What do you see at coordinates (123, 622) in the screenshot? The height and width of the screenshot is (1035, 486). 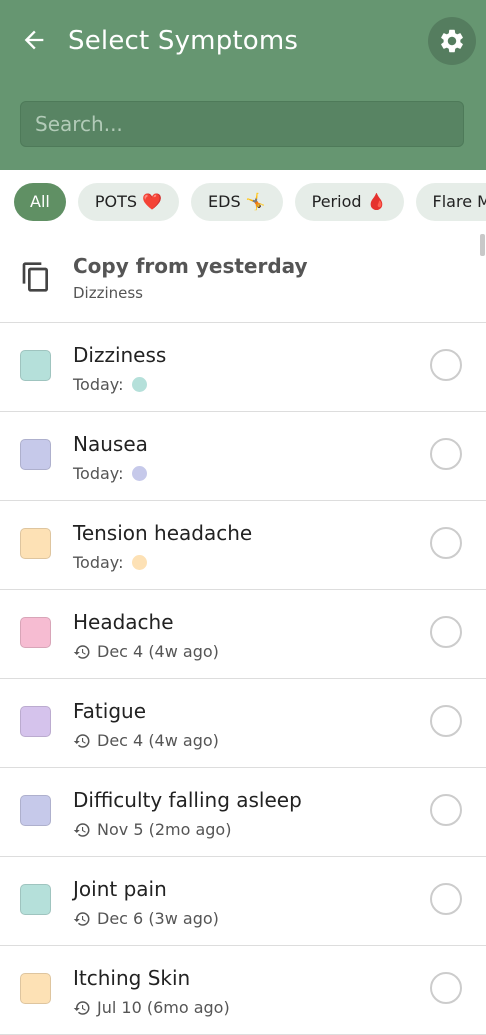 I see `symptom-name: Headache` at bounding box center [123, 622].